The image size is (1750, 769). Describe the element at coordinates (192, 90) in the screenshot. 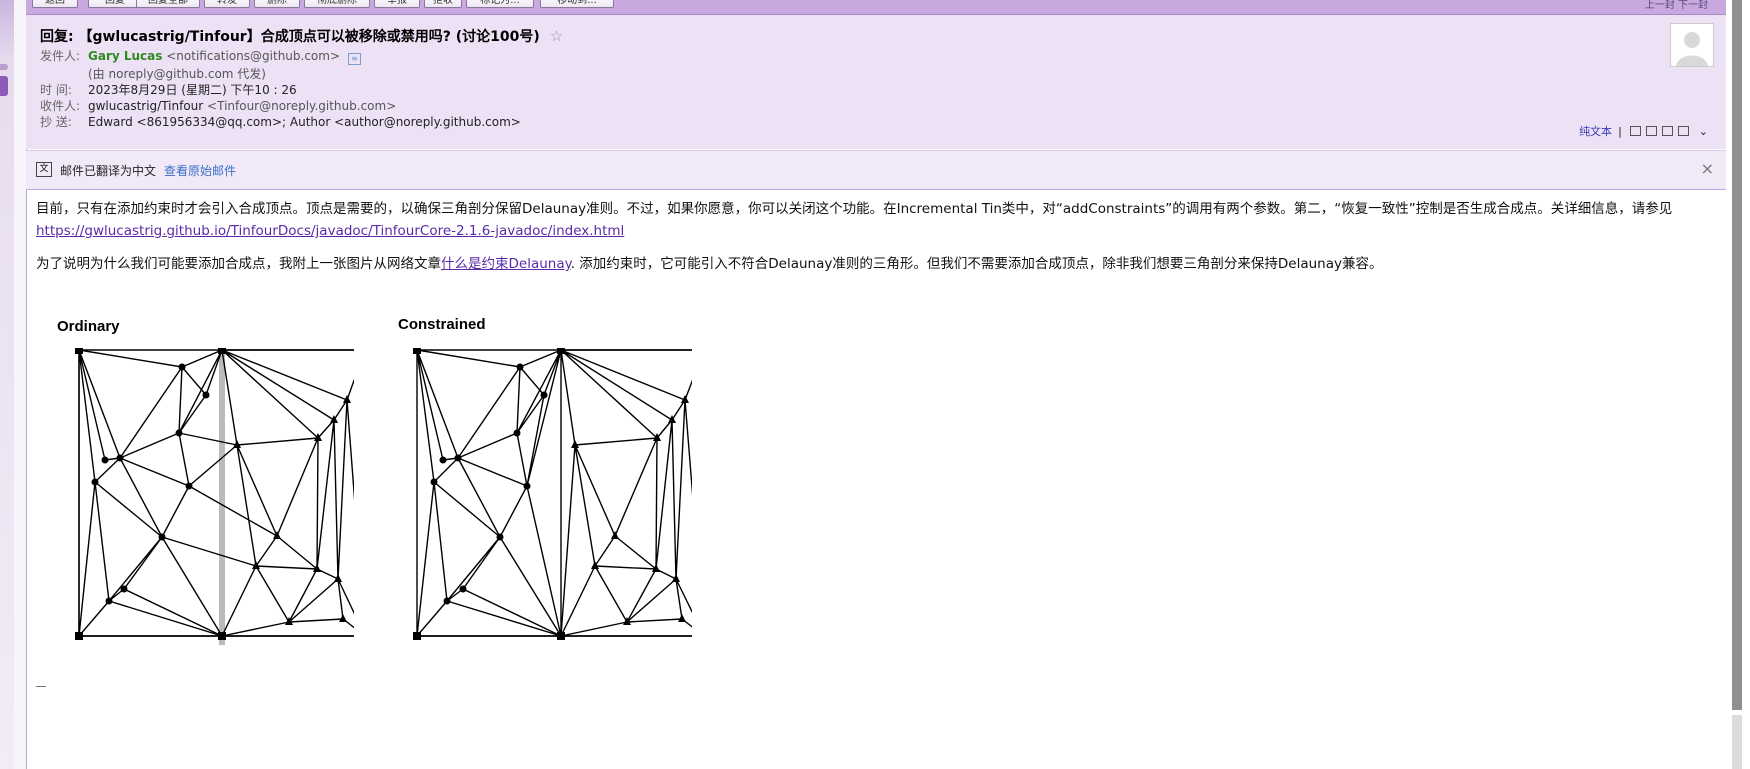

I see `time-value: 2023年8月29日 (星期二) 下午10 : 26` at that location.